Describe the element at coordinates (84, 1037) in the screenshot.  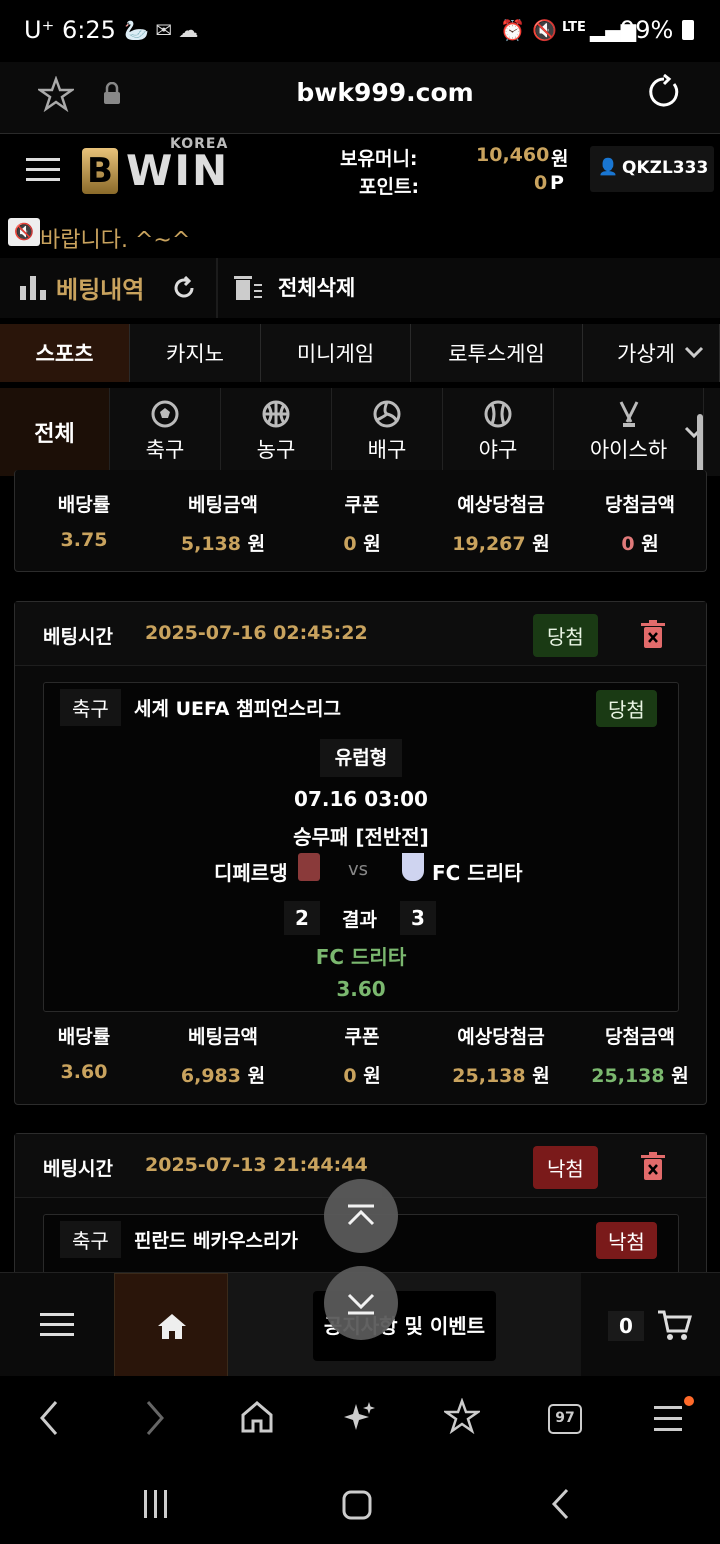
I see `stat-label: 배당률` at that location.